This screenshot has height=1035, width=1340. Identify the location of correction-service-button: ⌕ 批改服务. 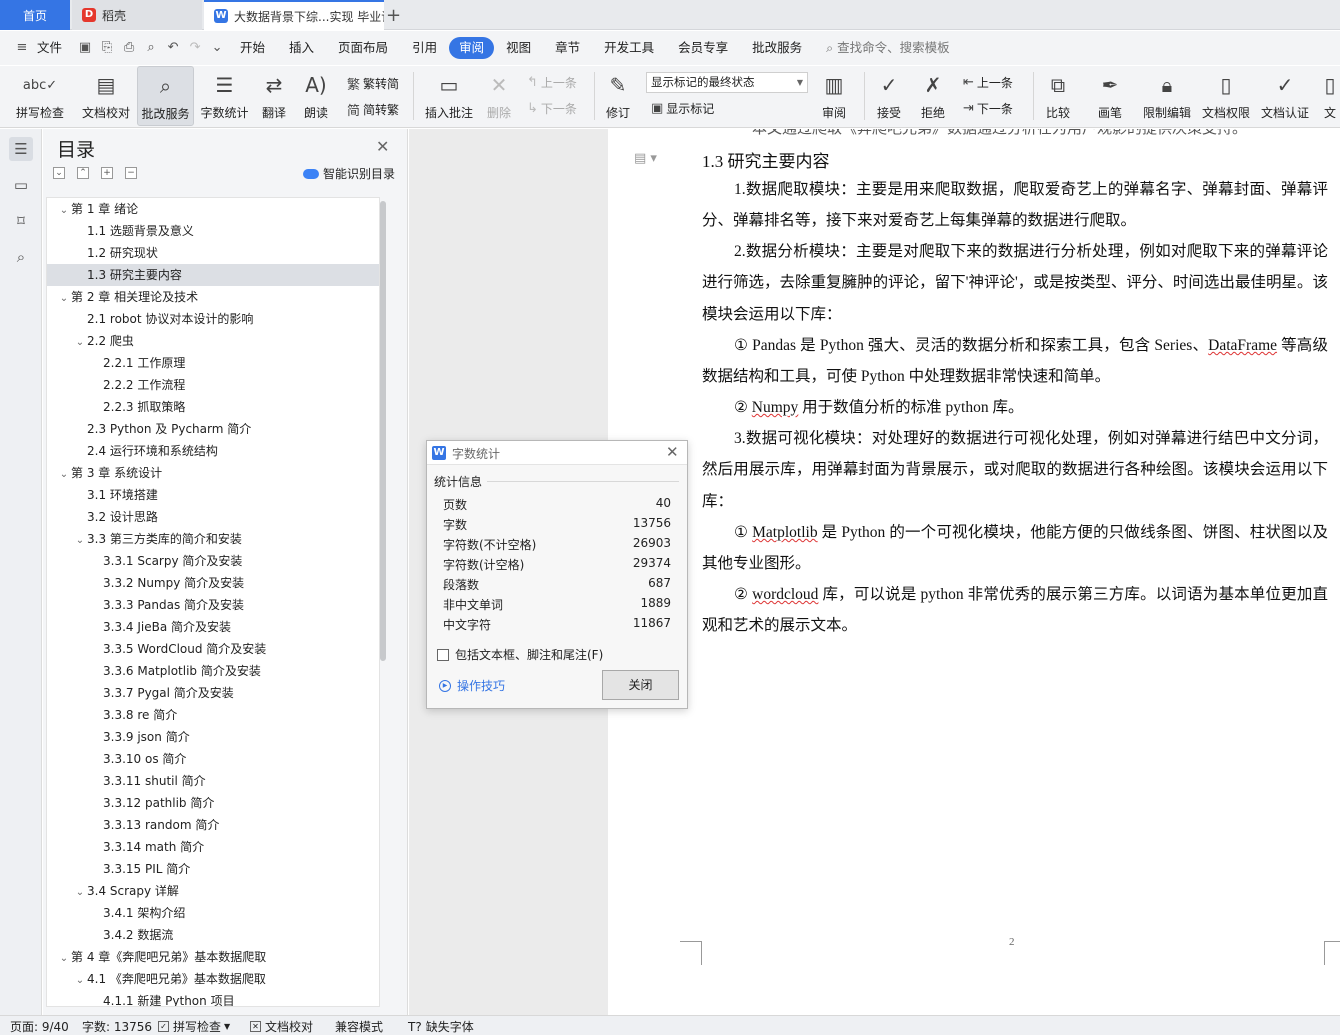
(165, 96).